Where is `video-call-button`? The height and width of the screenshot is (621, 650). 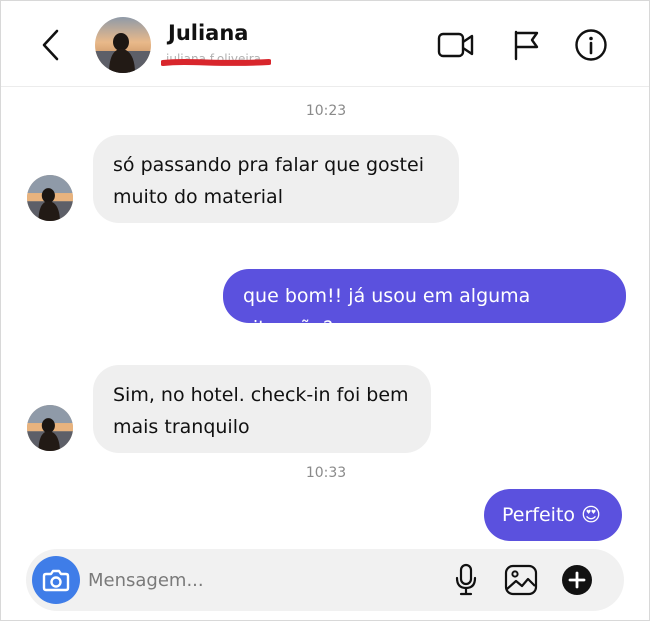
video-call-button is located at coordinates (456, 45).